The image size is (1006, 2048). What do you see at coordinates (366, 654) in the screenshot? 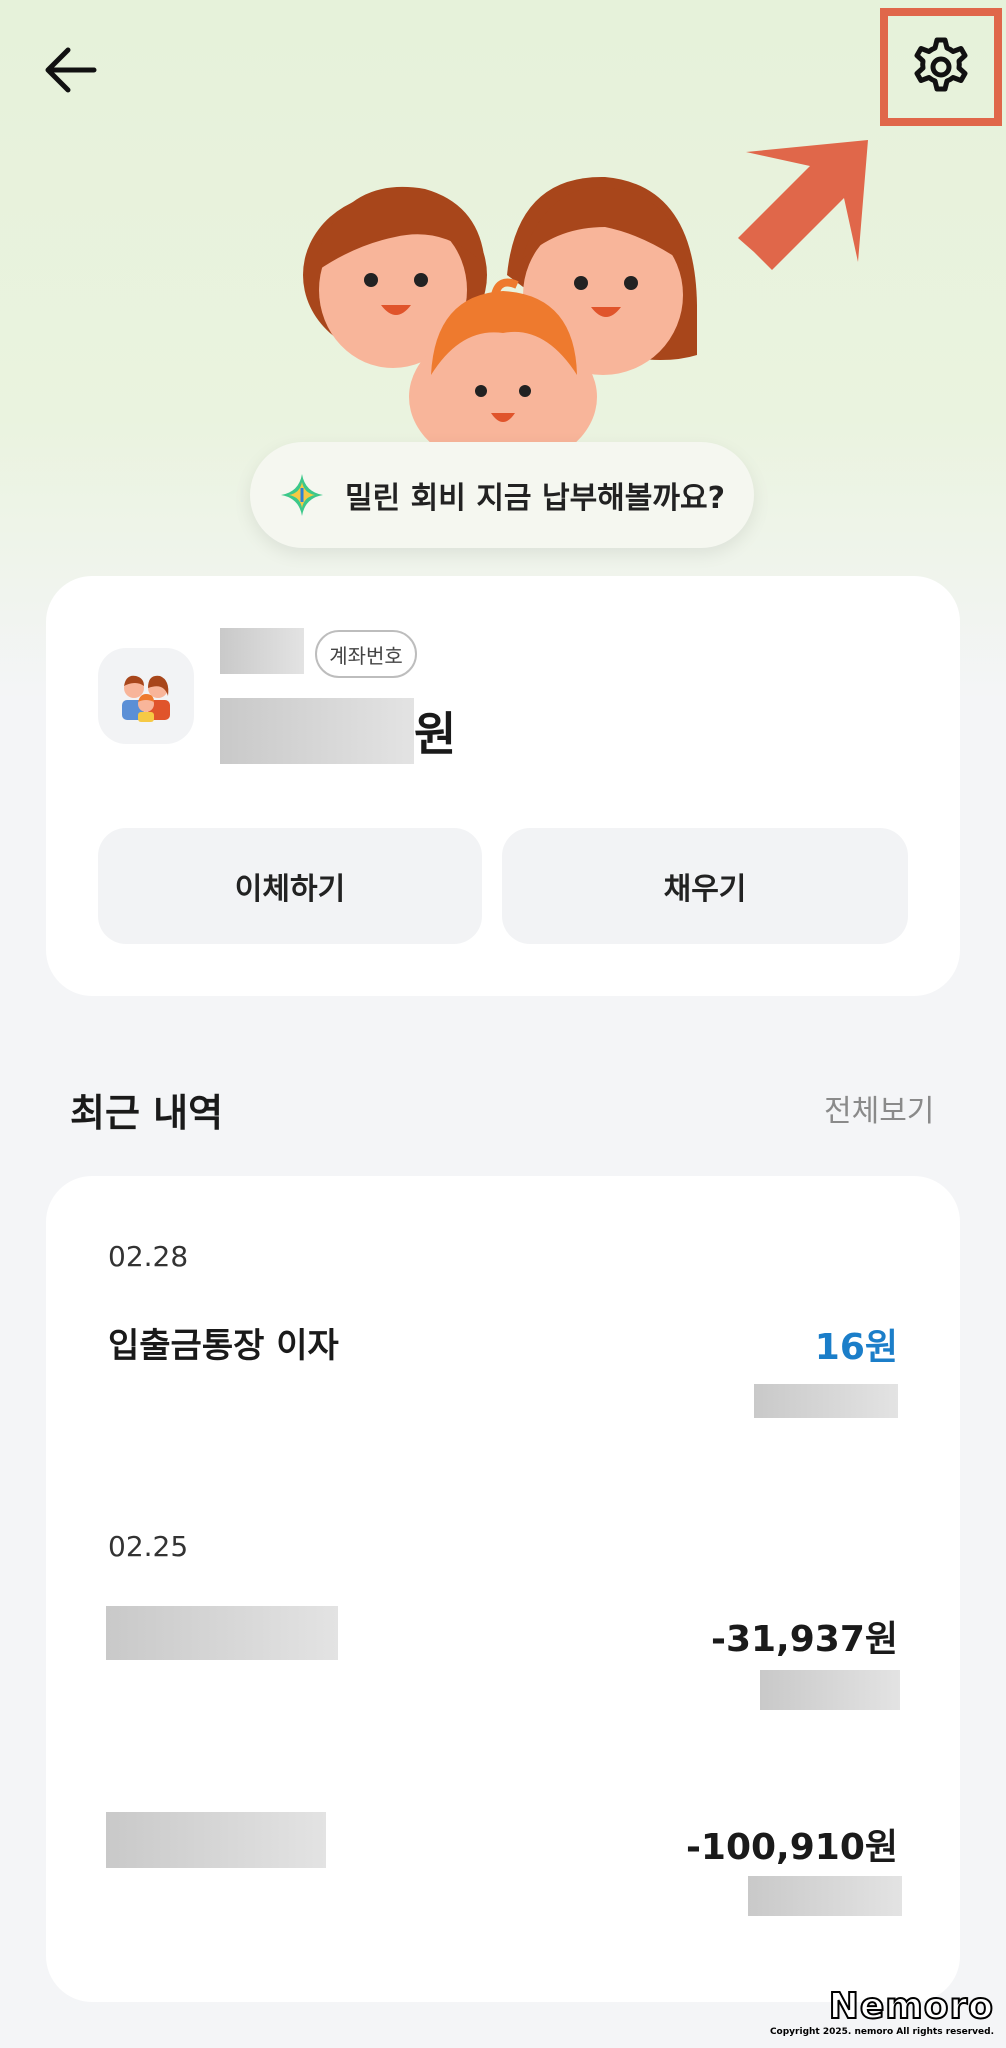
I see `account-number-badge: 계좌번호` at bounding box center [366, 654].